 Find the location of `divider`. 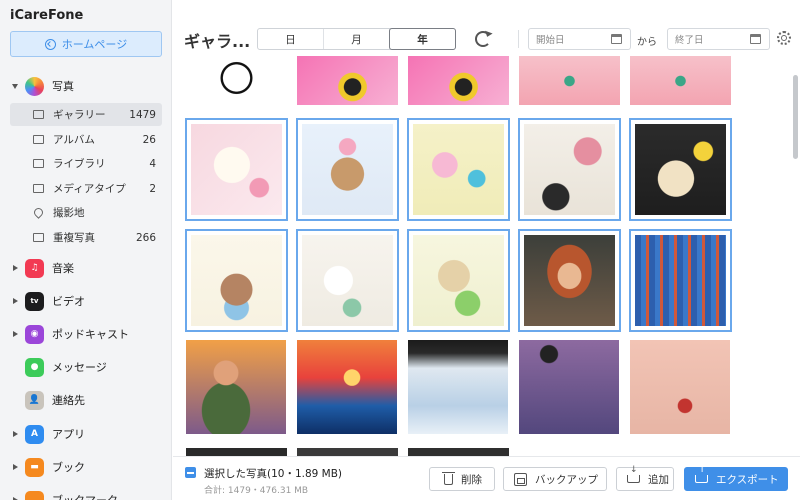

divider is located at coordinates (518, 39).